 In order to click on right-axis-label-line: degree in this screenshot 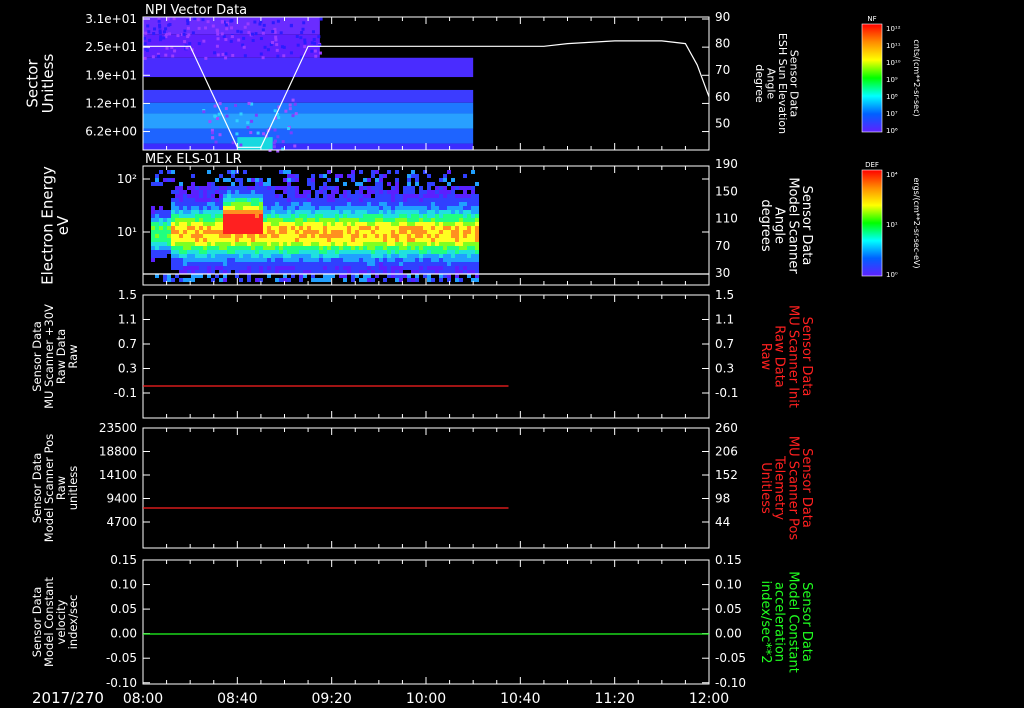, I will do `click(759, 83)`.